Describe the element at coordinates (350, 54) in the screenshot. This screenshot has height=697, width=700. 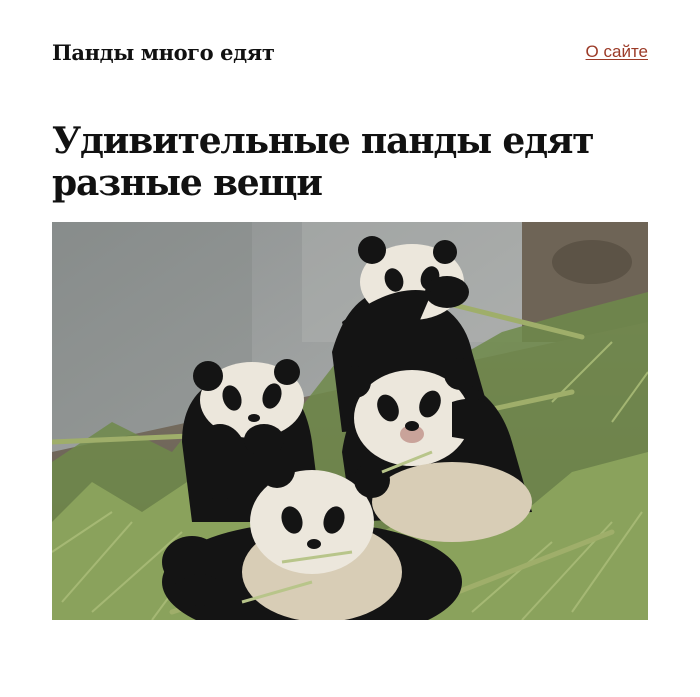
I see `site-header: Панды много едят О сайте` at that location.